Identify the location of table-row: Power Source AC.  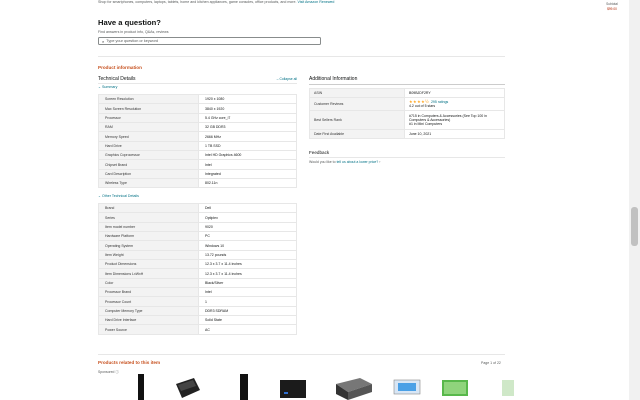
(197, 329).